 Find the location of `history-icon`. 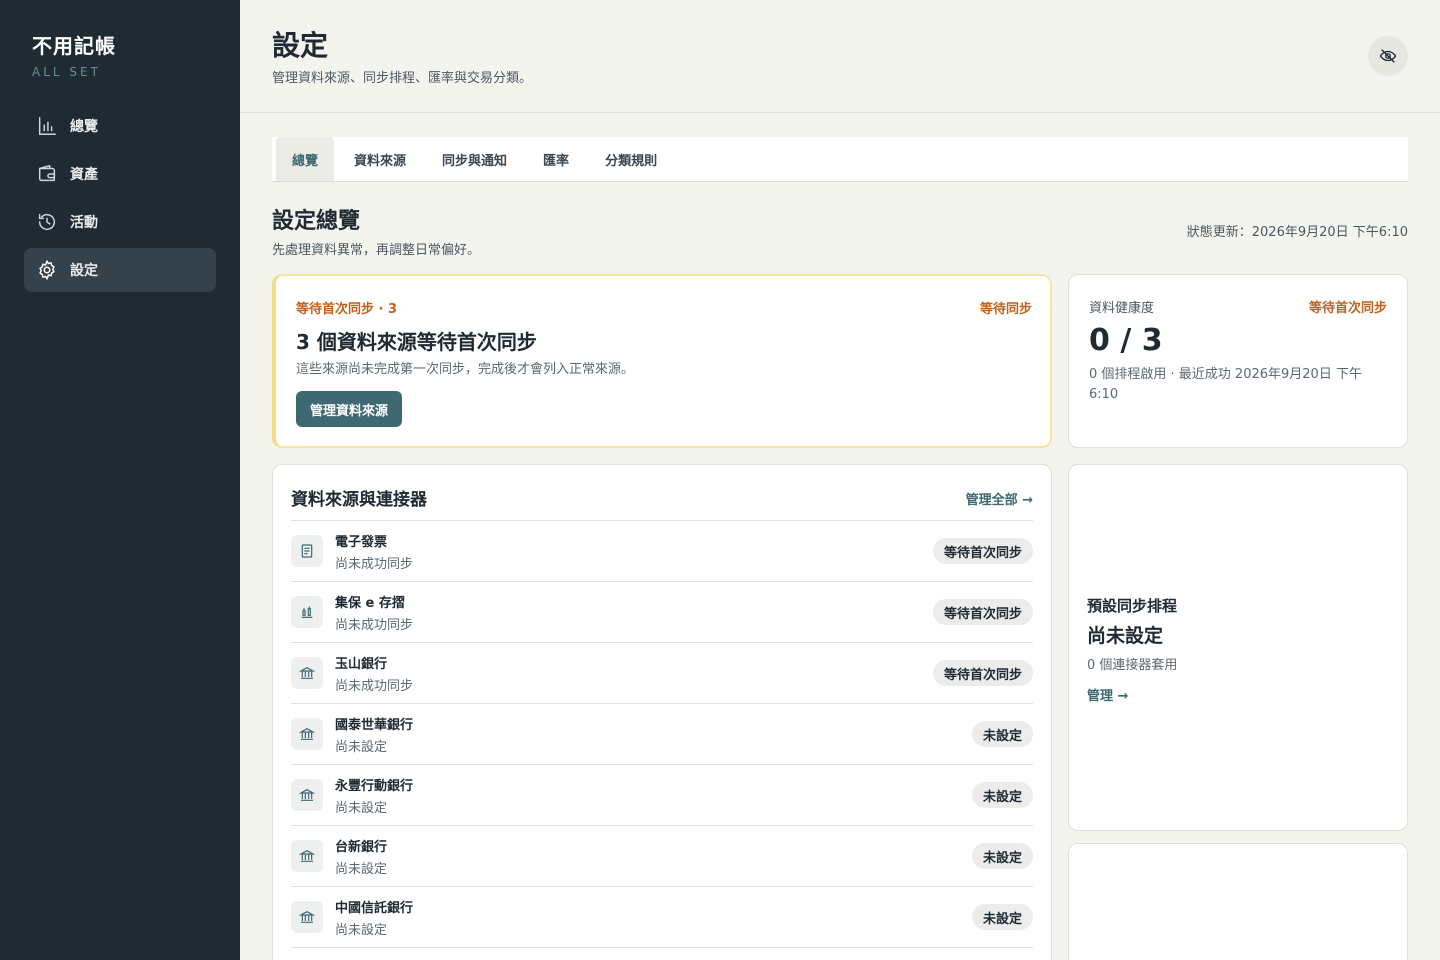

history-icon is located at coordinates (47, 222).